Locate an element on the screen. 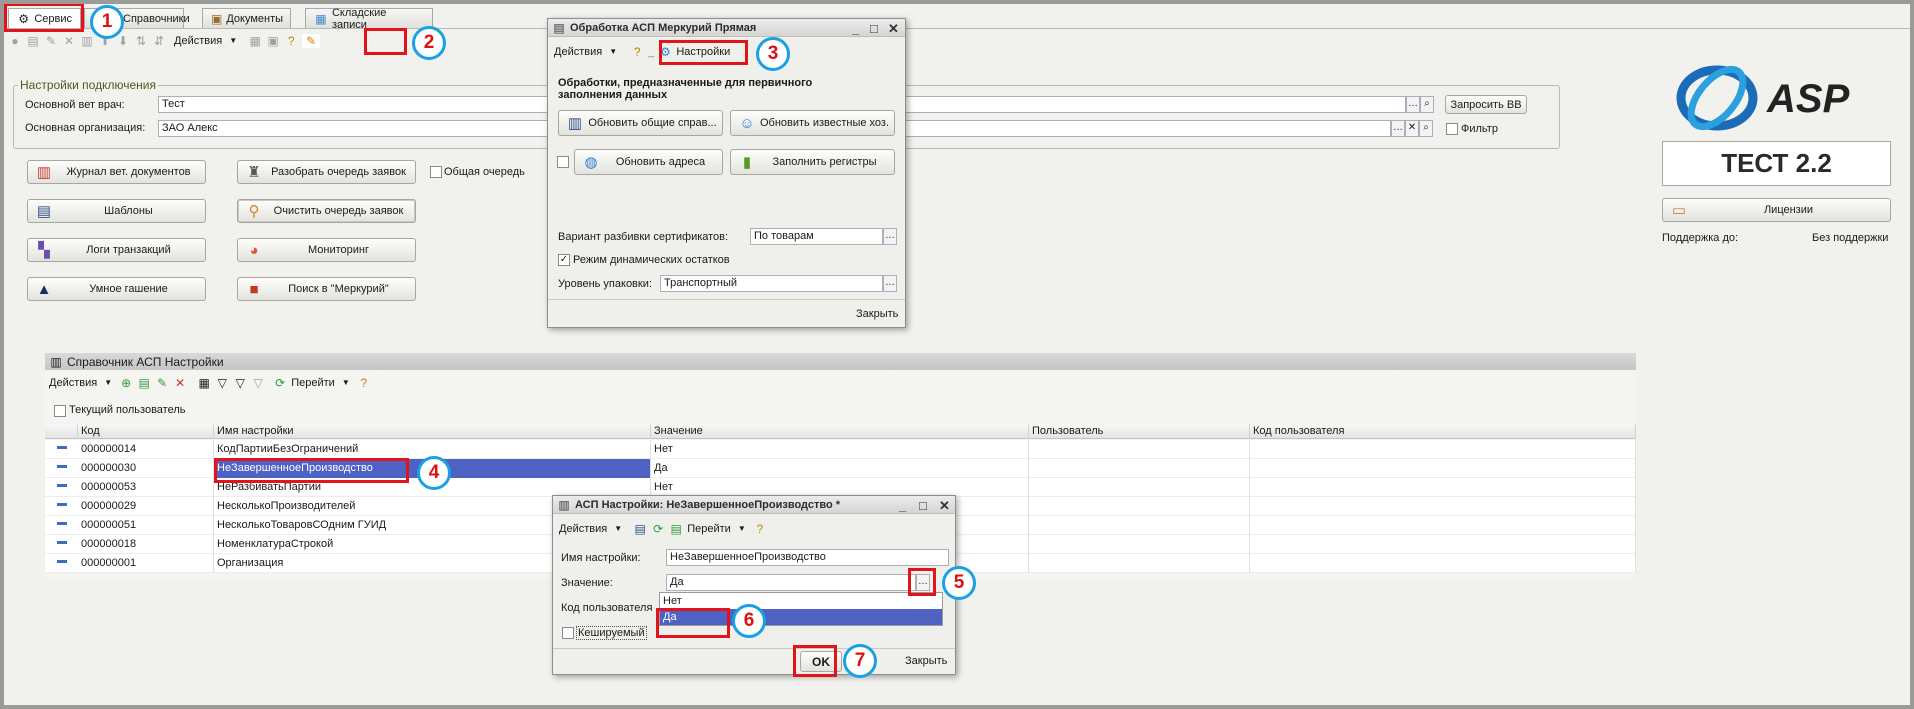  logs-button: ▚ Логи транзакций is located at coordinates (116, 250).